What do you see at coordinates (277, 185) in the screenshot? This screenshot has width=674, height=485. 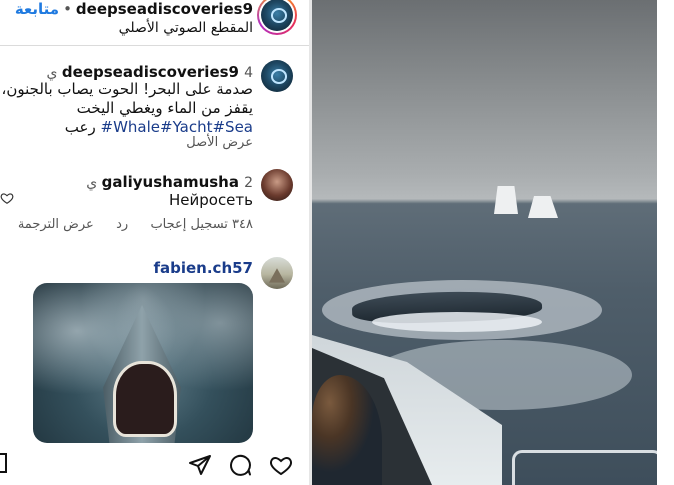 I see `galiyu-avatar` at bounding box center [277, 185].